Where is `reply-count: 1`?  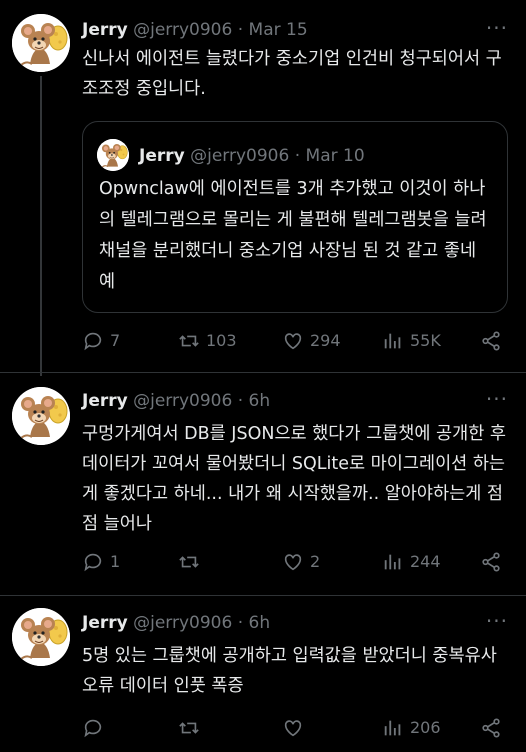 reply-count: 1 is located at coordinates (115, 561).